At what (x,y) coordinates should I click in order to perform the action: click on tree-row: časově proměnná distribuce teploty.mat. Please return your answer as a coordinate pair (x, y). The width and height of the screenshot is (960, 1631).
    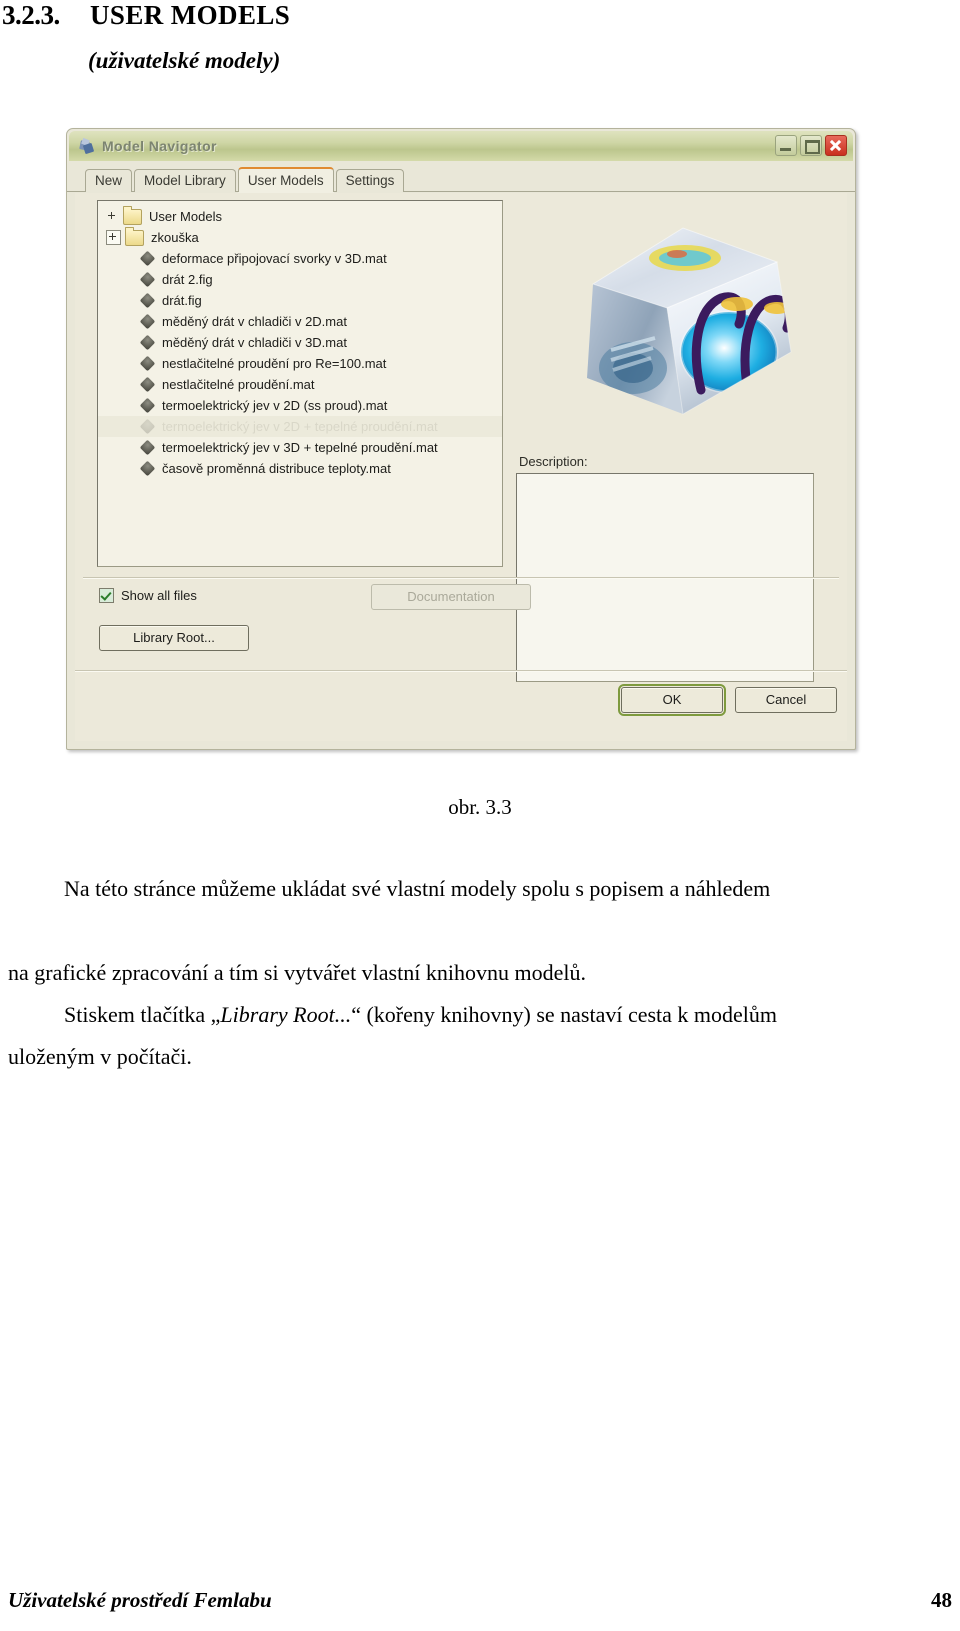
    Looking at the image, I should click on (300, 468).